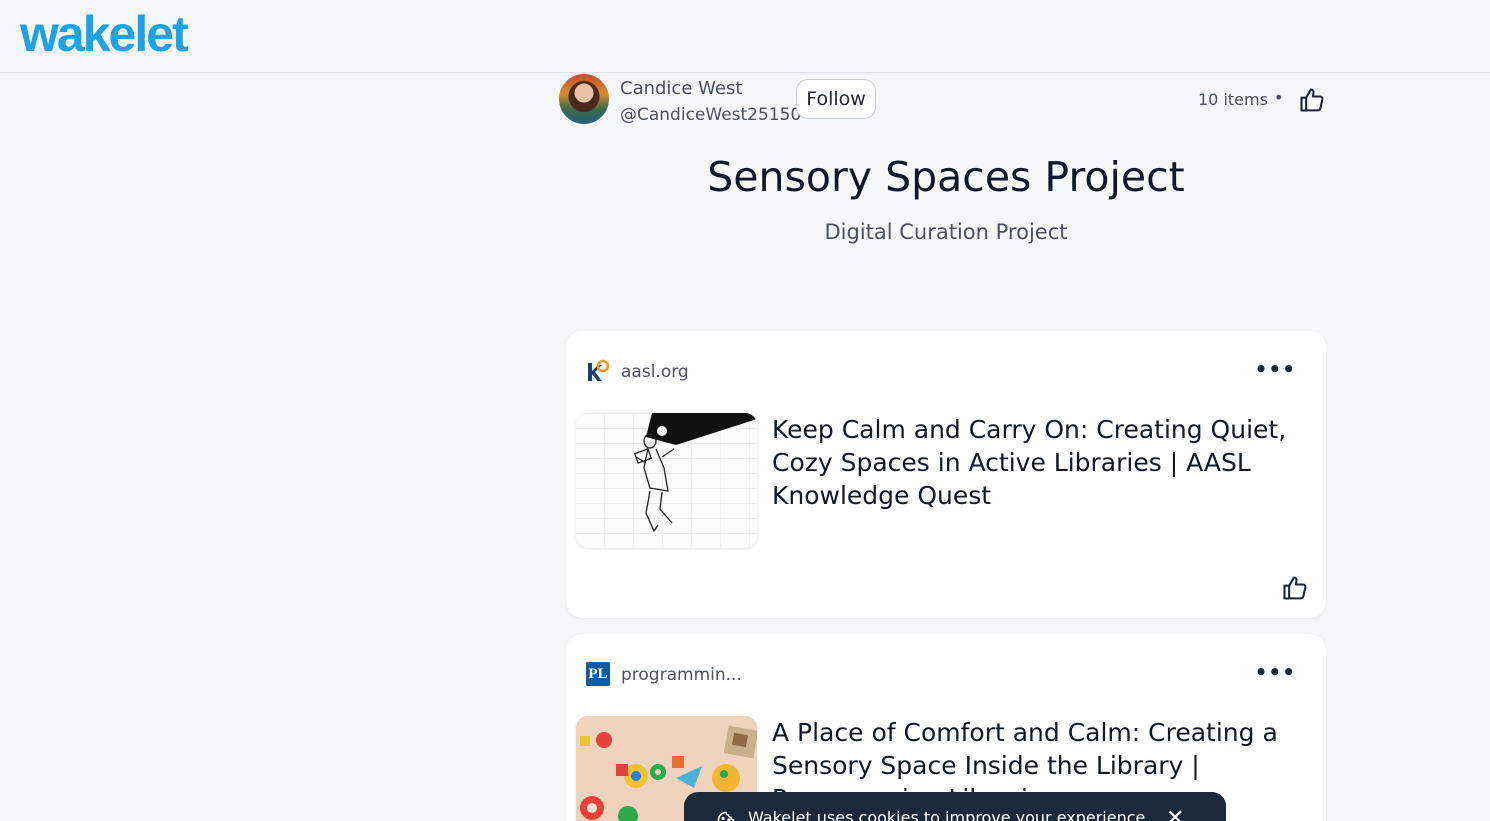 This screenshot has width=1490, height=821. I want to click on collection-title: Sensory Spaces Project, so click(946, 177).